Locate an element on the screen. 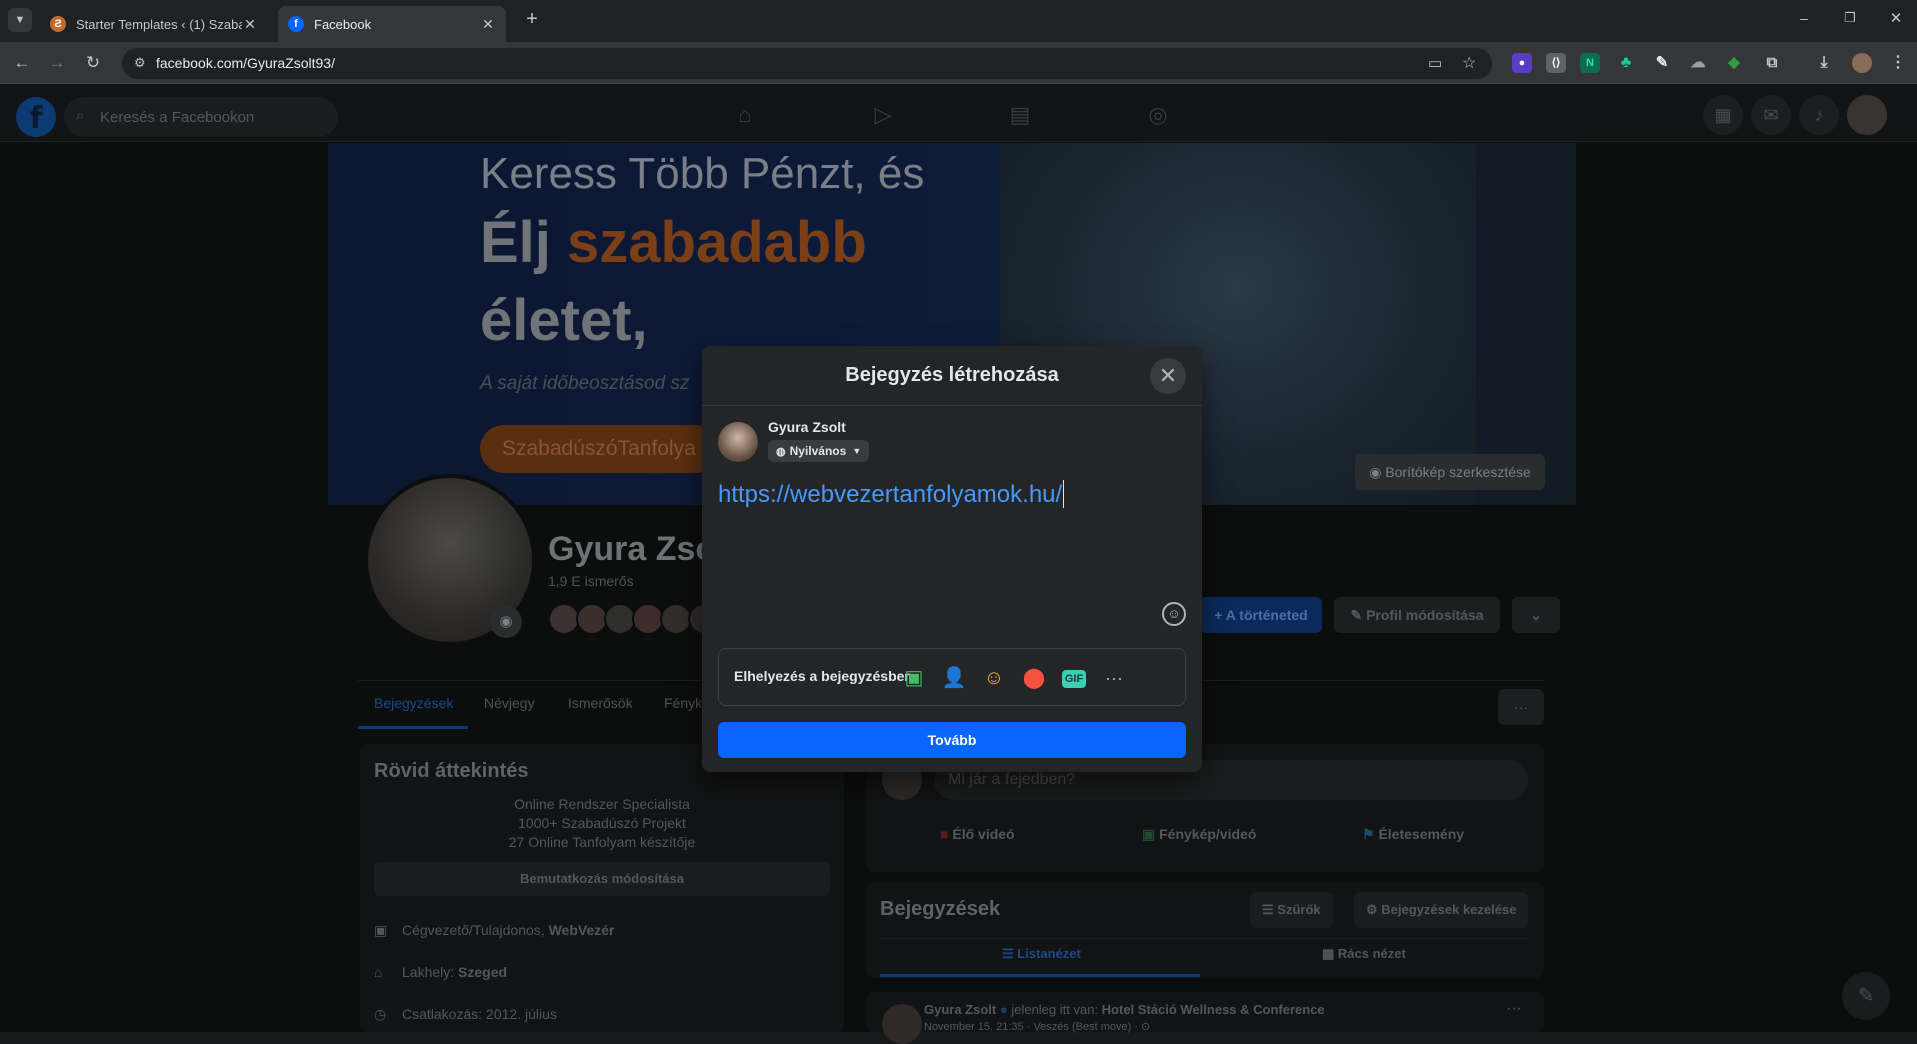 The height and width of the screenshot is (1044, 1917). address-bar: ⚙ facebook.com/GyuraZsolt93/ ▭ ☆ is located at coordinates (807, 63).